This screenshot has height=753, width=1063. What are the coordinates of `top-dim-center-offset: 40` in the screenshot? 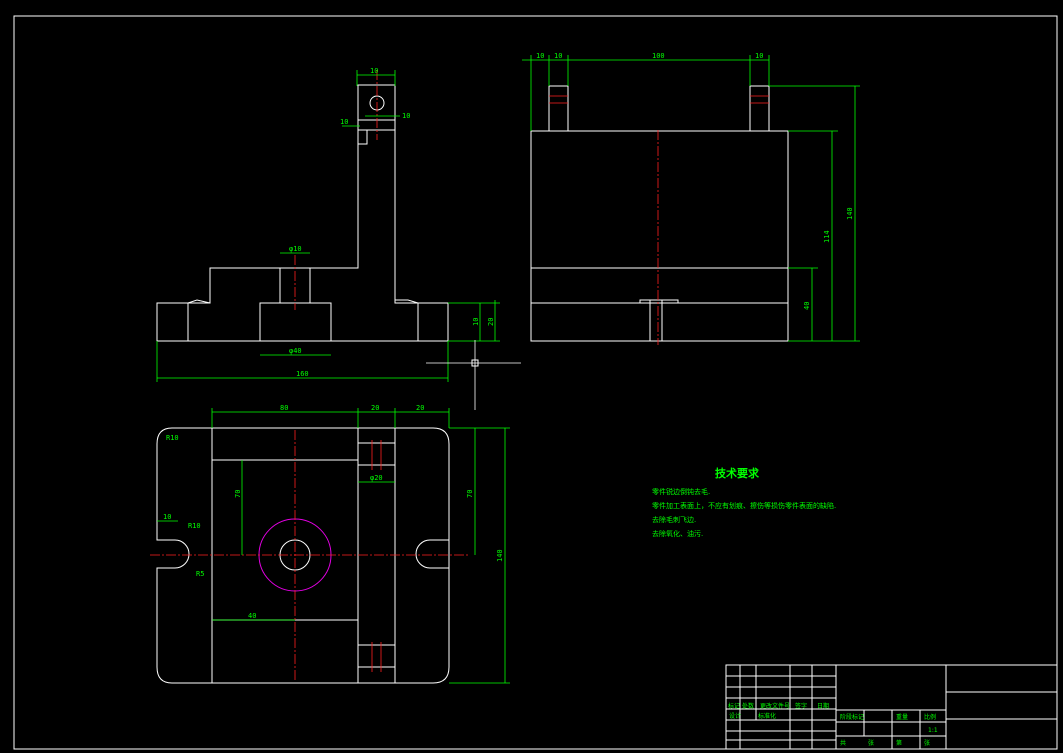 It's located at (252, 616).